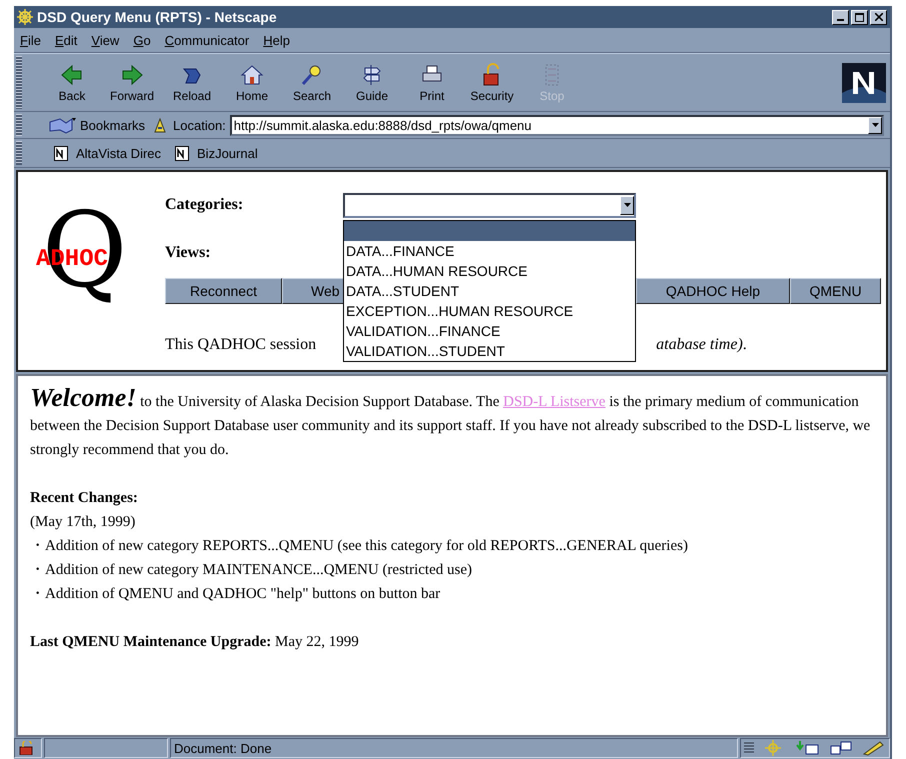 This screenshot has width=906, height=759. Describe the element at coordinates (252, 74) in the screenshot. I see `house-icon` at that location.